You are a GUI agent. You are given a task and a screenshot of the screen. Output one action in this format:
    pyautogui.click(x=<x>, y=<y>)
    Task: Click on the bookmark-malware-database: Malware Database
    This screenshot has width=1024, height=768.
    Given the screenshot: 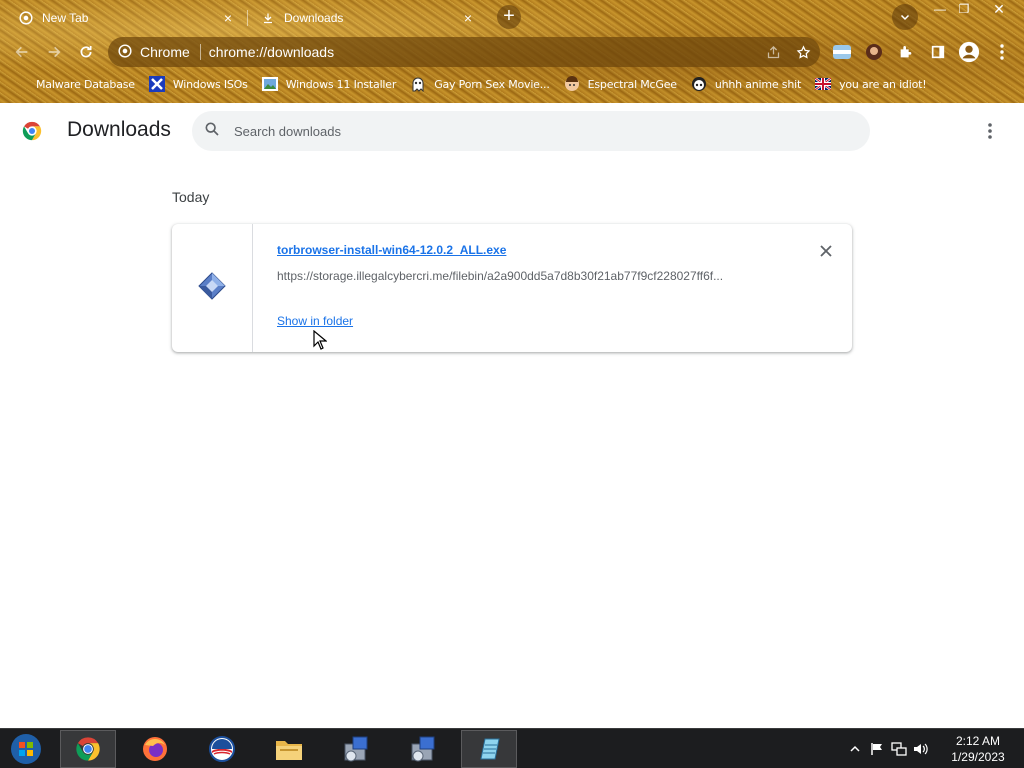 What is the action you would take?
    pyautogui.click(x=78, y=84)
    